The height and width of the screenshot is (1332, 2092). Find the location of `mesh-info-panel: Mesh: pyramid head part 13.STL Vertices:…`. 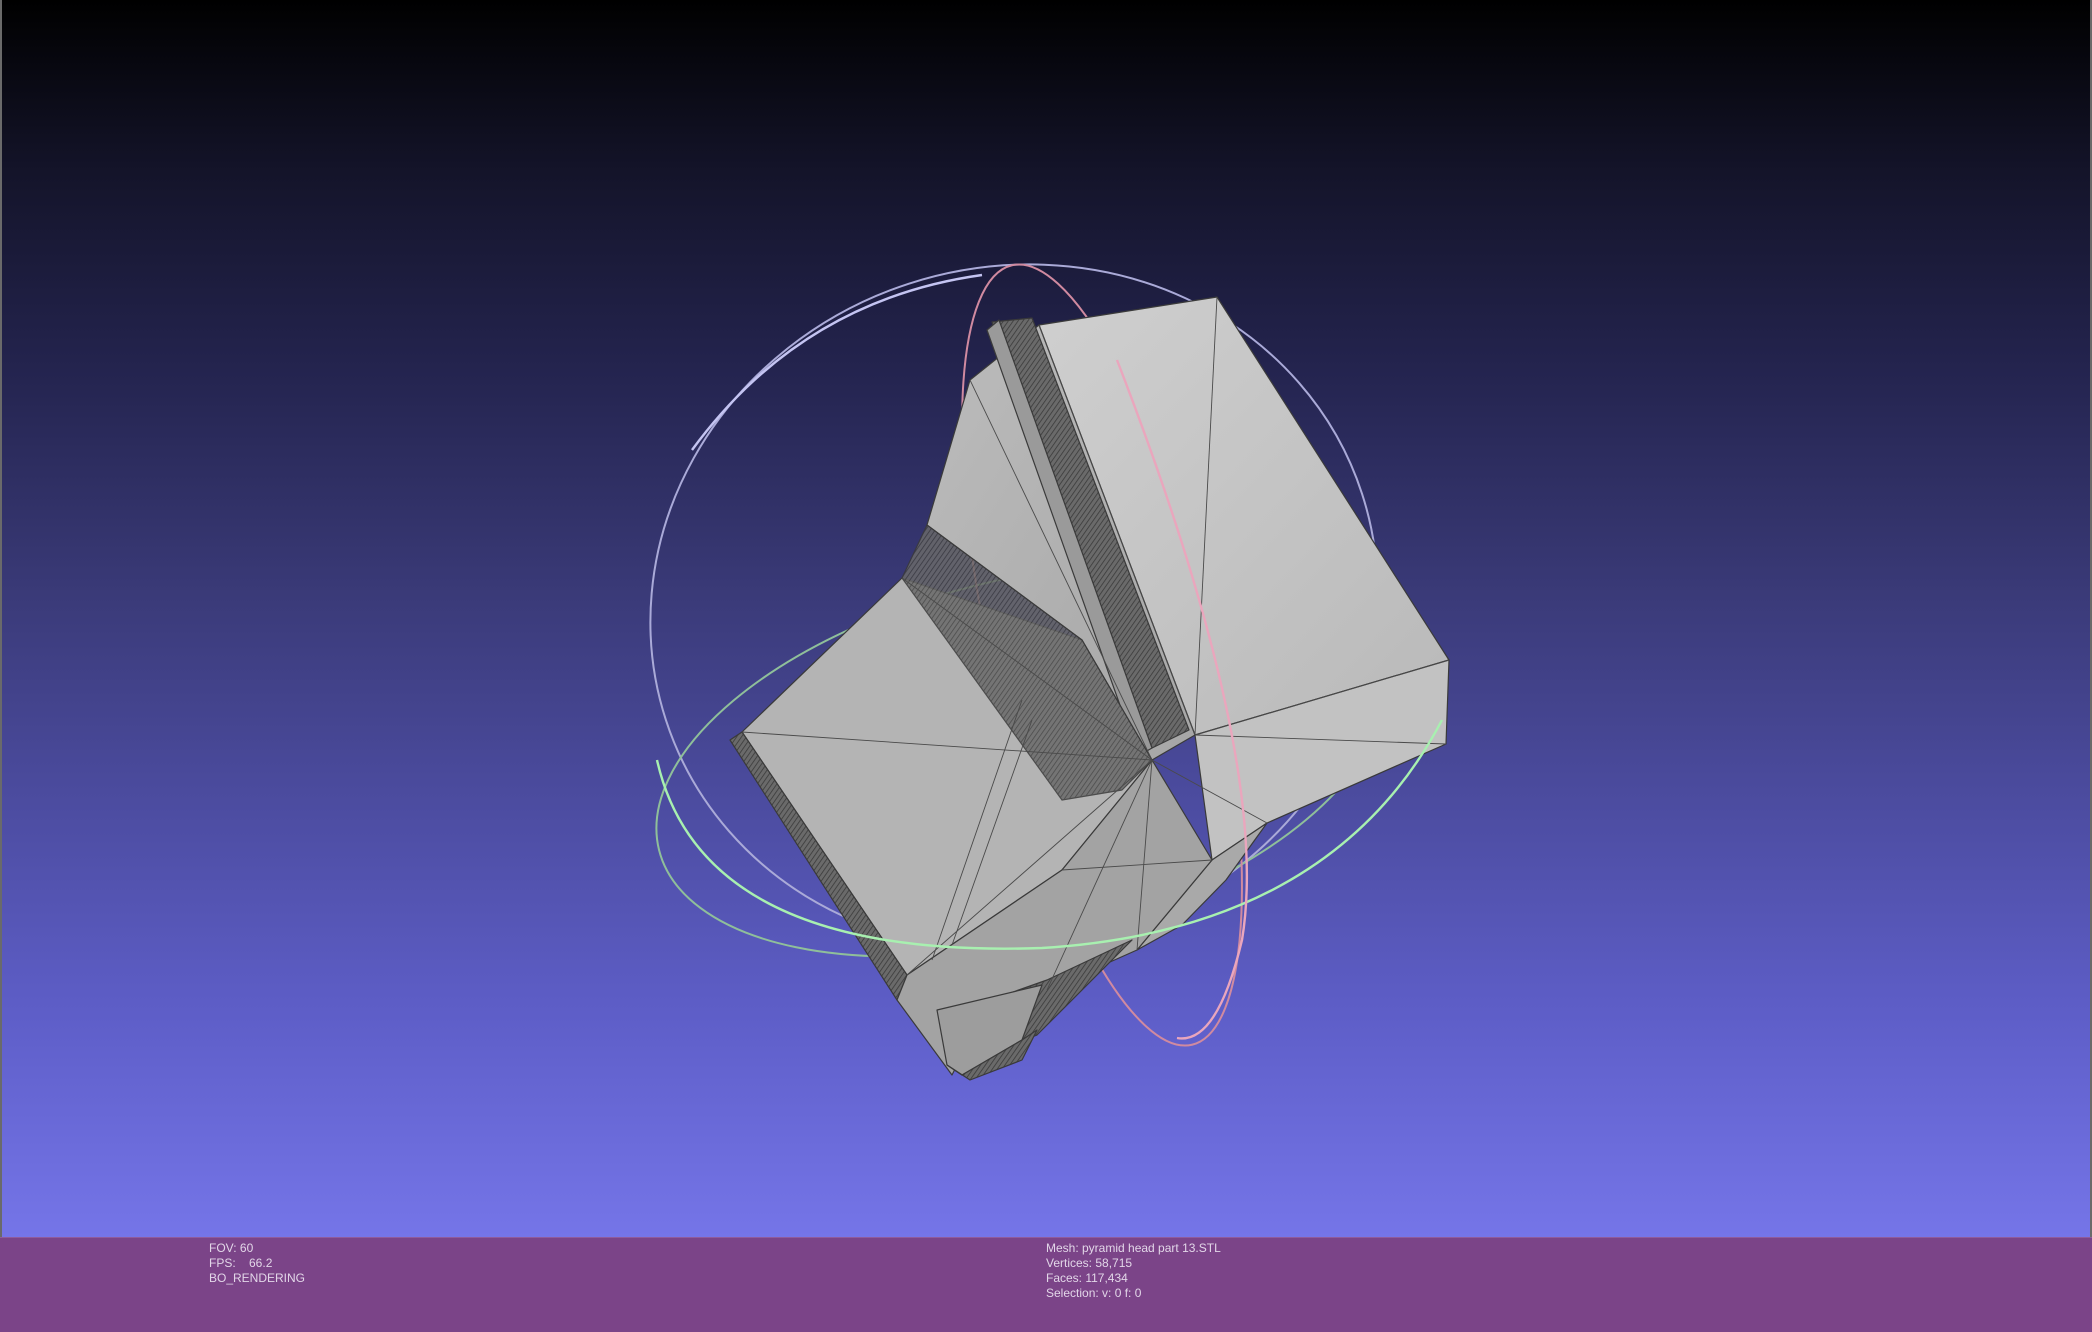

mesh-info-panel: Mesh: pyramid head part 13.STL Vertices:… is located at coordinates (1133, 1271).